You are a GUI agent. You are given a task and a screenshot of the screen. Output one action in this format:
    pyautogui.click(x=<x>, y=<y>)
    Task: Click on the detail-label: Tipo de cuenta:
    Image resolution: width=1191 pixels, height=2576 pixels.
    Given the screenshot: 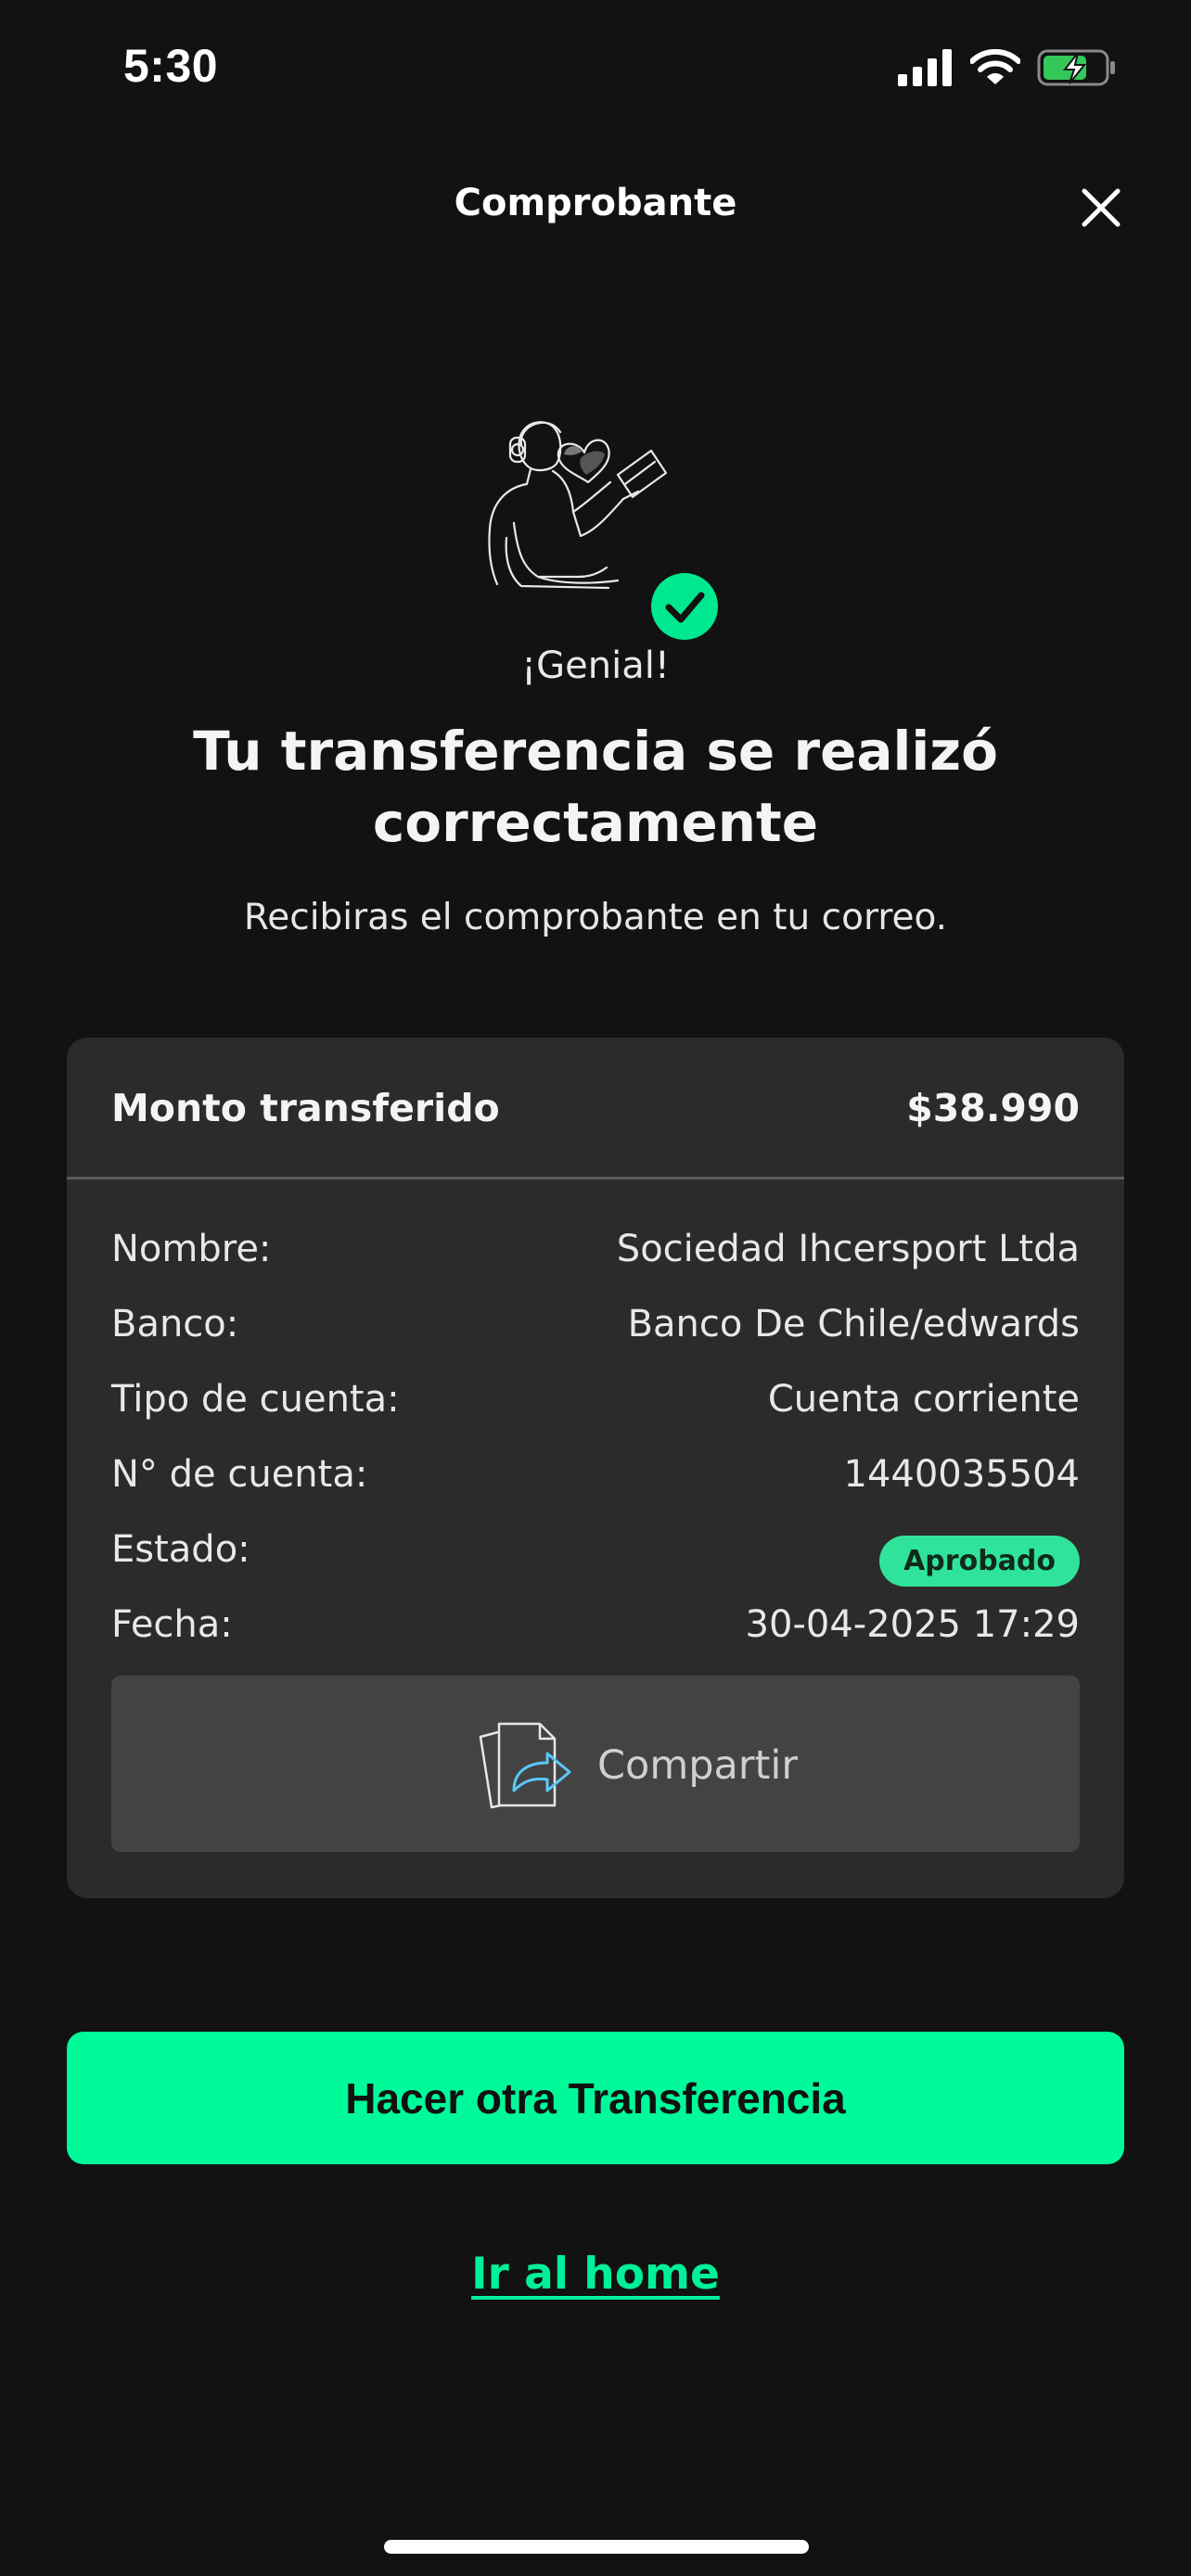 What is the action you would take?
    pyautogui.click(x=255, y=1399)
    